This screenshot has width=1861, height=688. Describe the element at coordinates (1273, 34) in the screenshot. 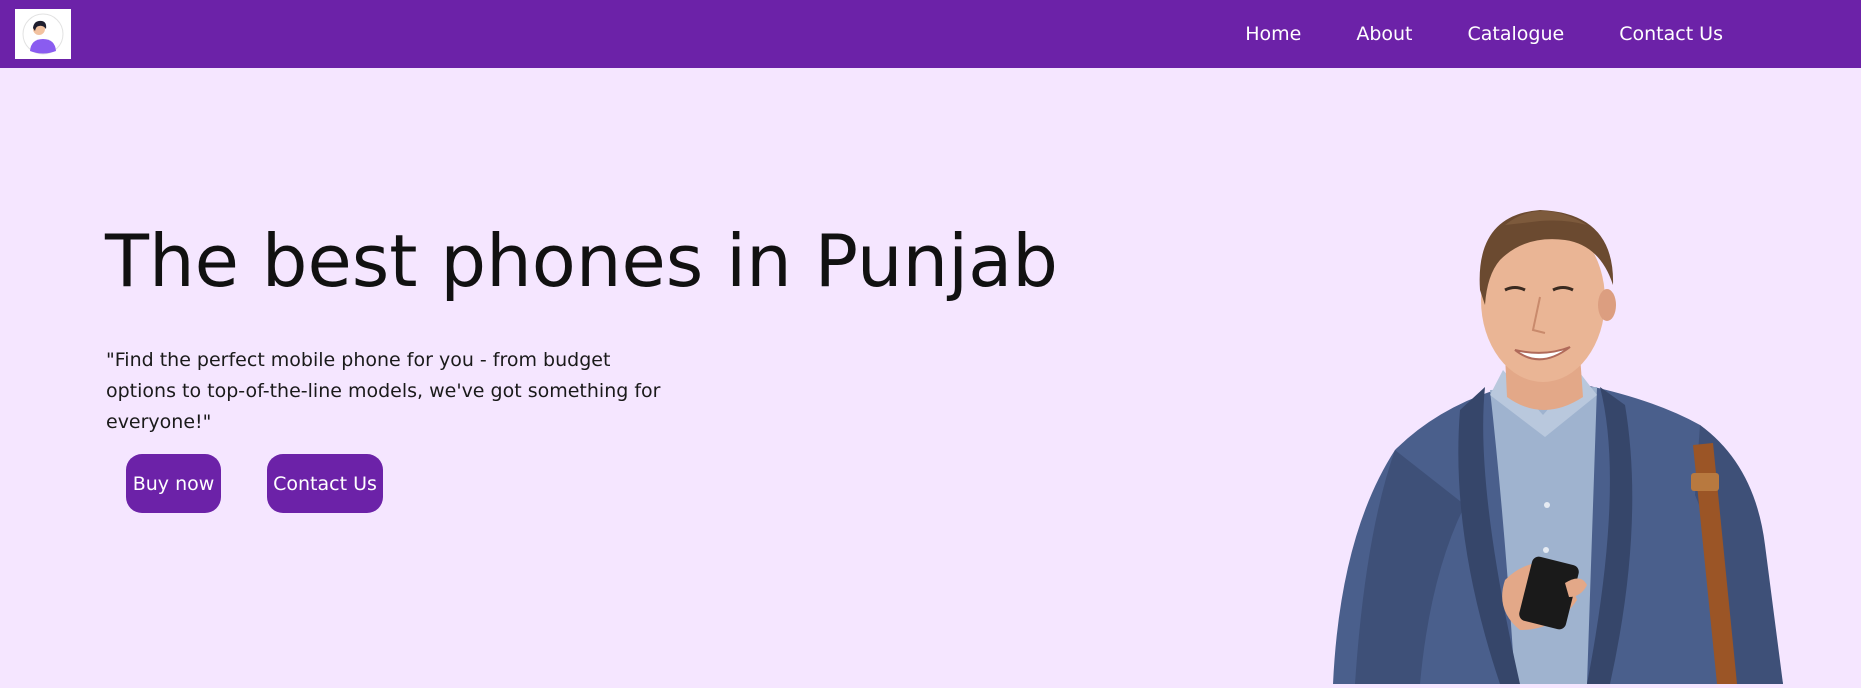

I see `nav-link-home: Home` at that location.